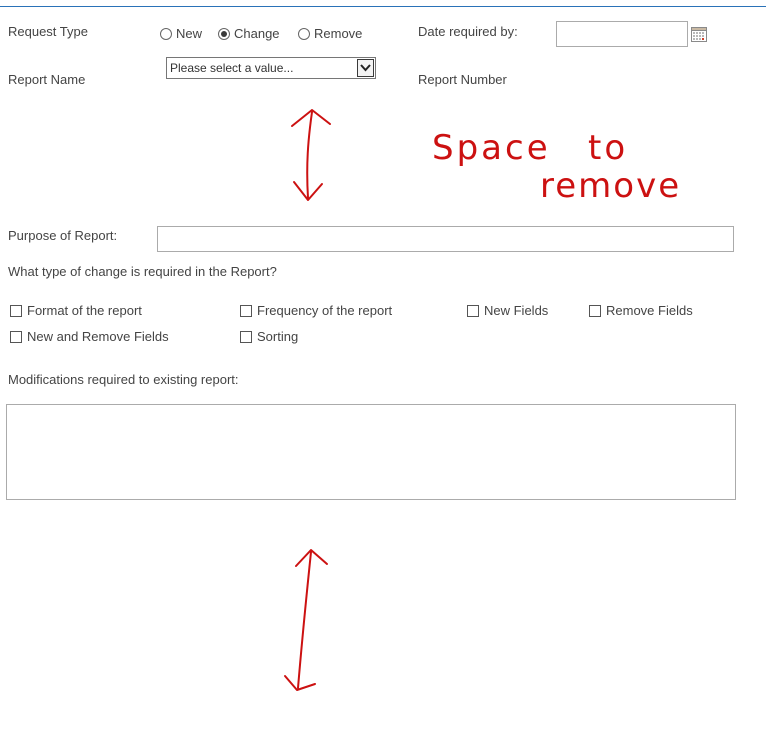  I want to click on checkbox-frequency-box, so click(246, 311).